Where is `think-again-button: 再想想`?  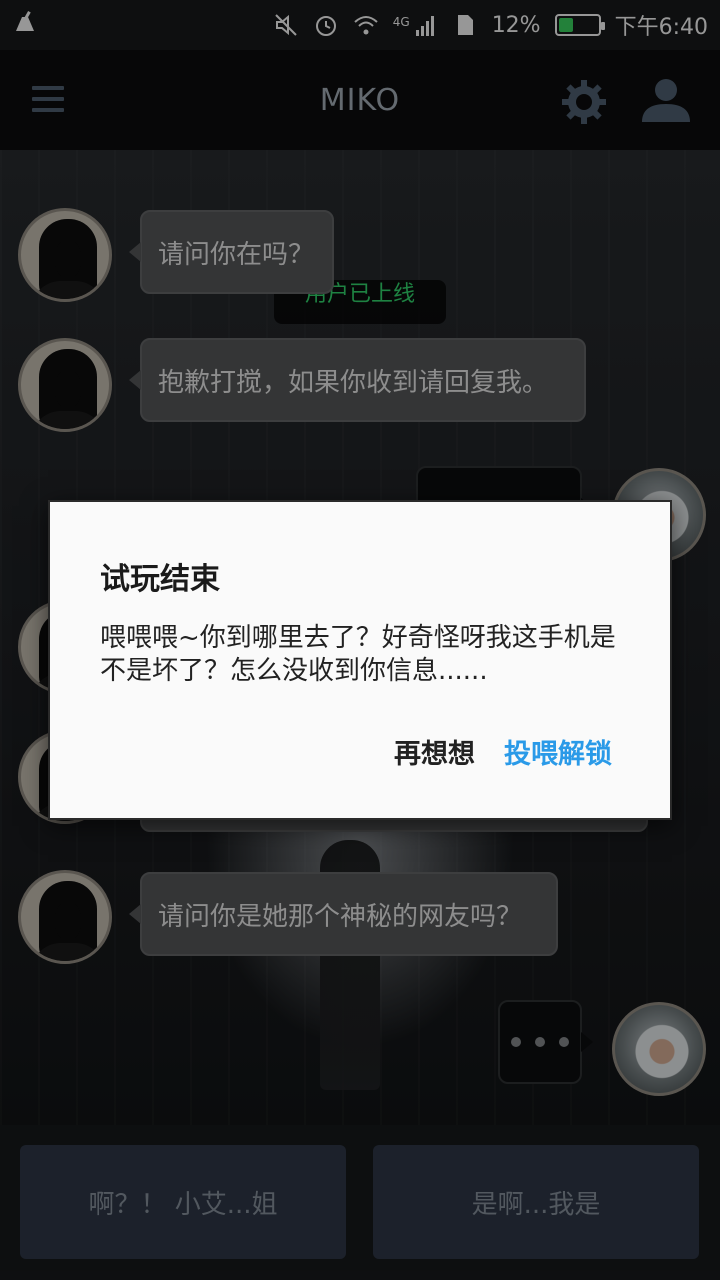
think-again-button: 再想想 is located at coordinates (434, 751).